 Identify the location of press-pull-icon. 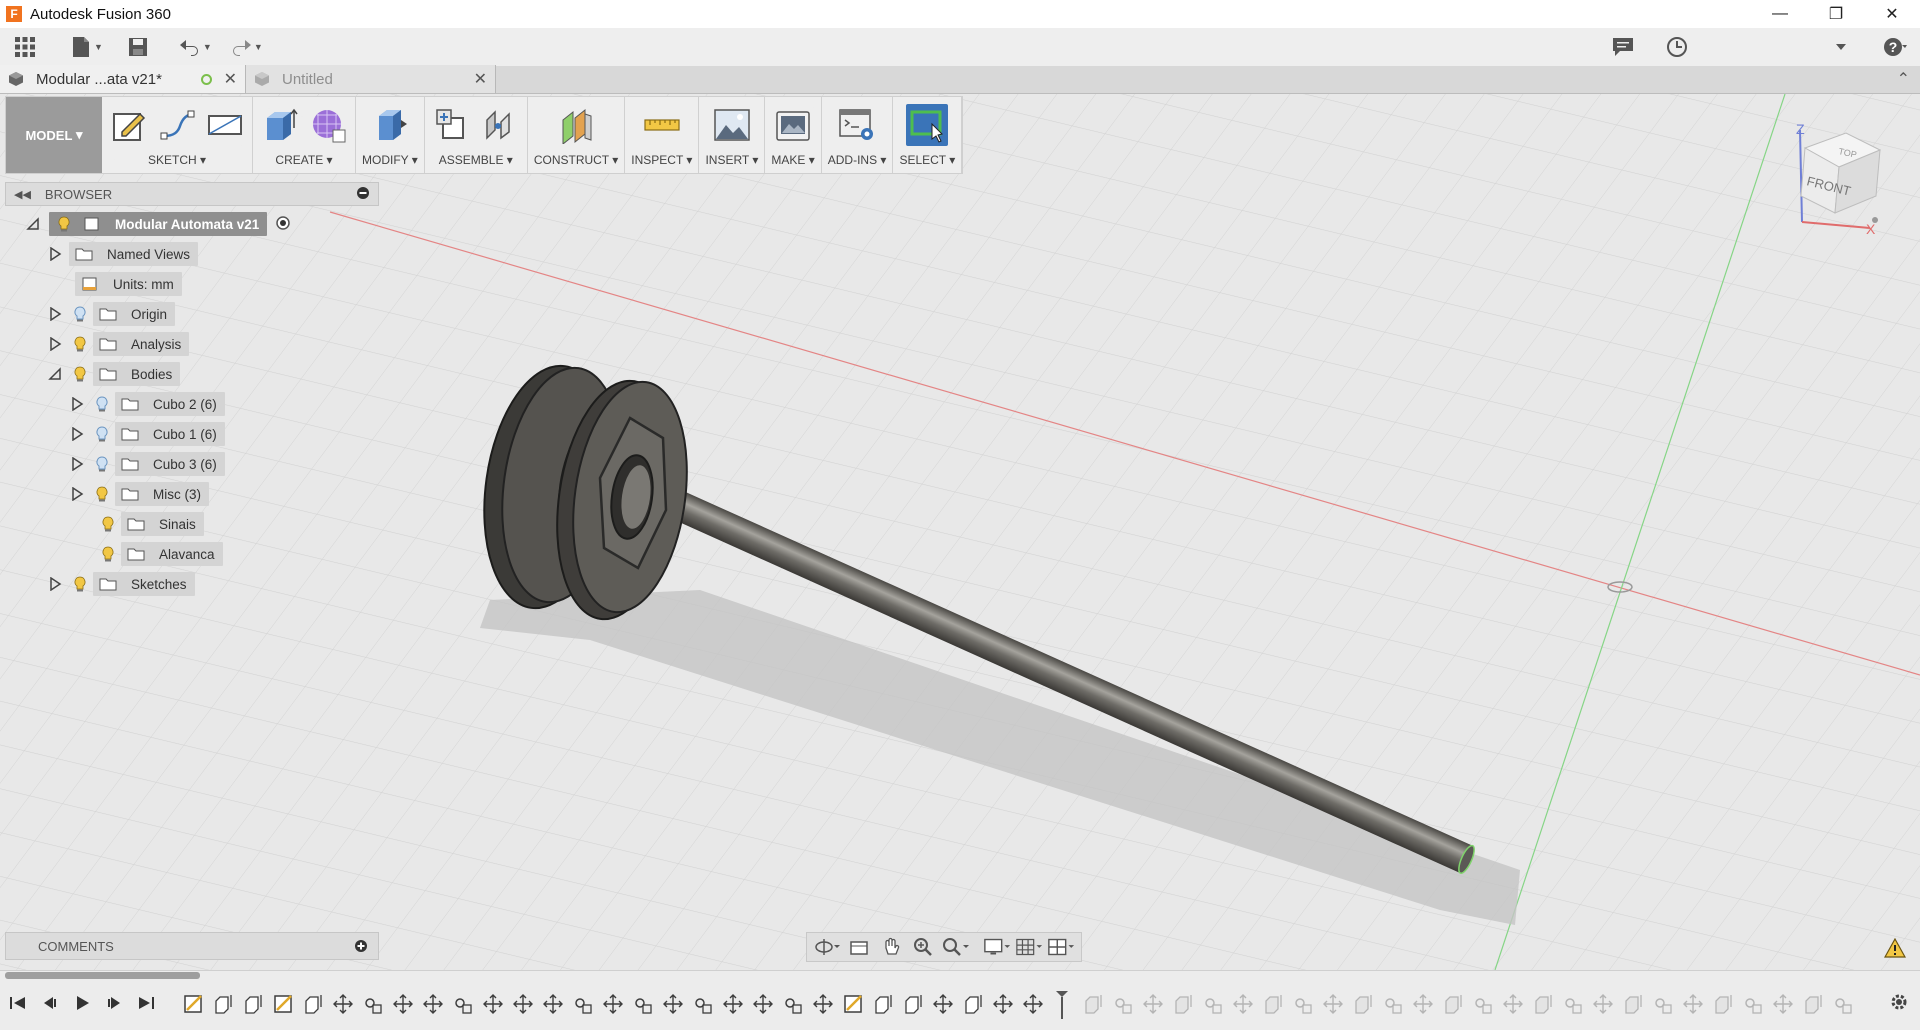
(390, 125).